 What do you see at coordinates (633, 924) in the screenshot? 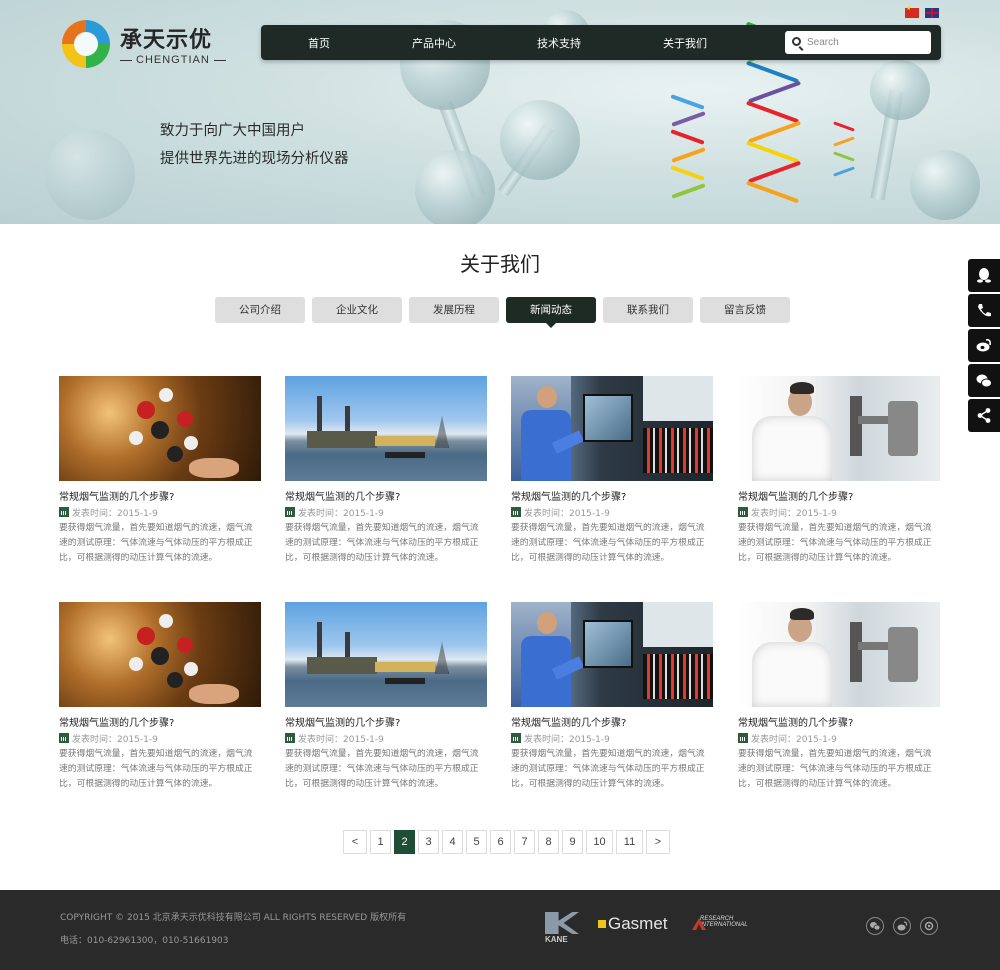
I see `partner-logo-gasmet: Gasmet` at bounding box center [633, 924].